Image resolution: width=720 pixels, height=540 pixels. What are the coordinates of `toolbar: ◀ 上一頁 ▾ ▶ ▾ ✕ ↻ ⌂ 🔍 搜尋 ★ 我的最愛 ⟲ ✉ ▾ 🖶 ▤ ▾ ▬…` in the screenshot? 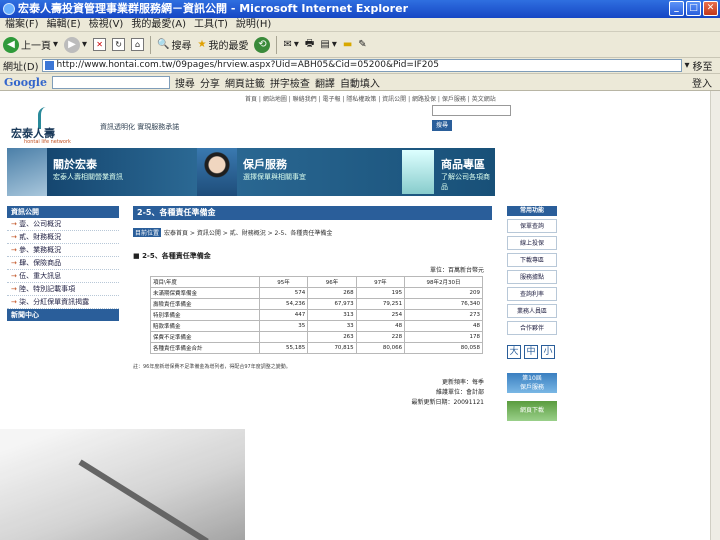 It's located at (360, 45).